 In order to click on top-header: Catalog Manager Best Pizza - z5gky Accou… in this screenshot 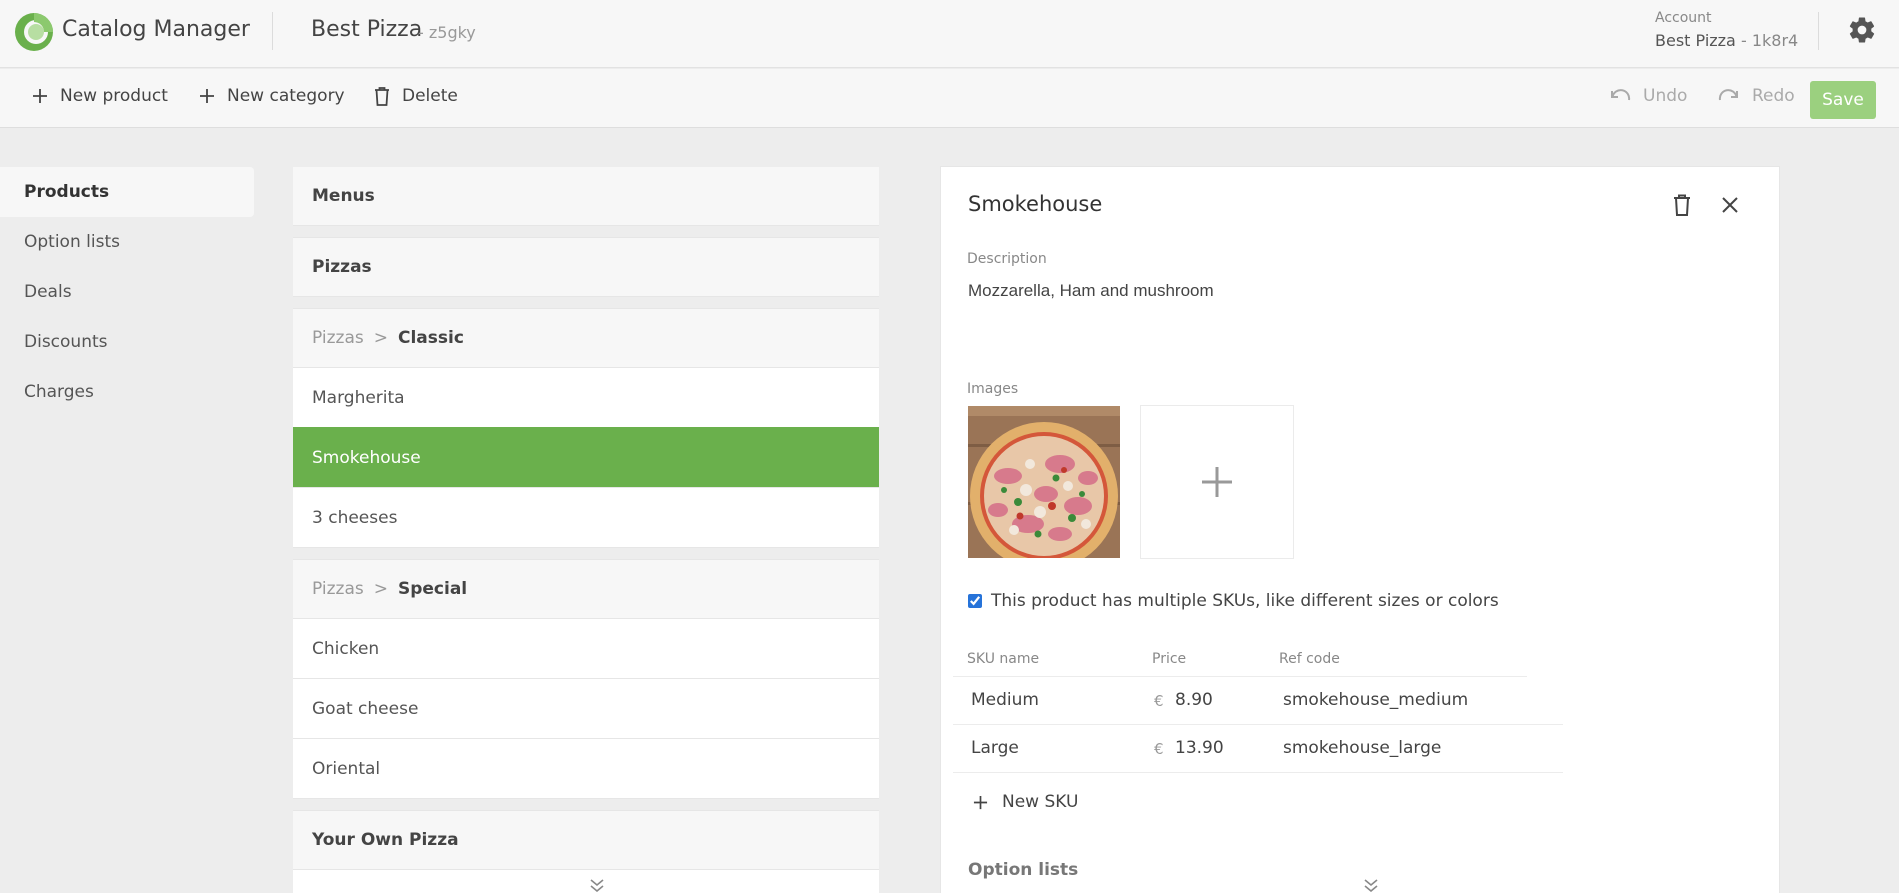, I will do `click(949, 34)`.